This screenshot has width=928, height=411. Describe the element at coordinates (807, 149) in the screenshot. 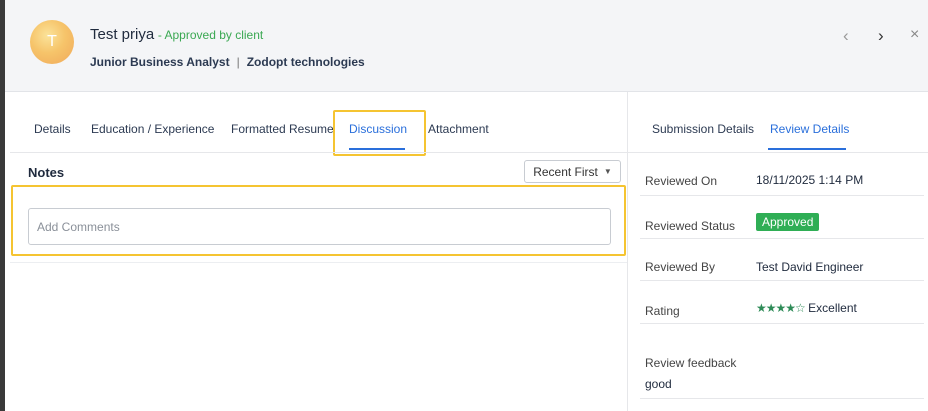

I see `review-tab-indicator` at that location.